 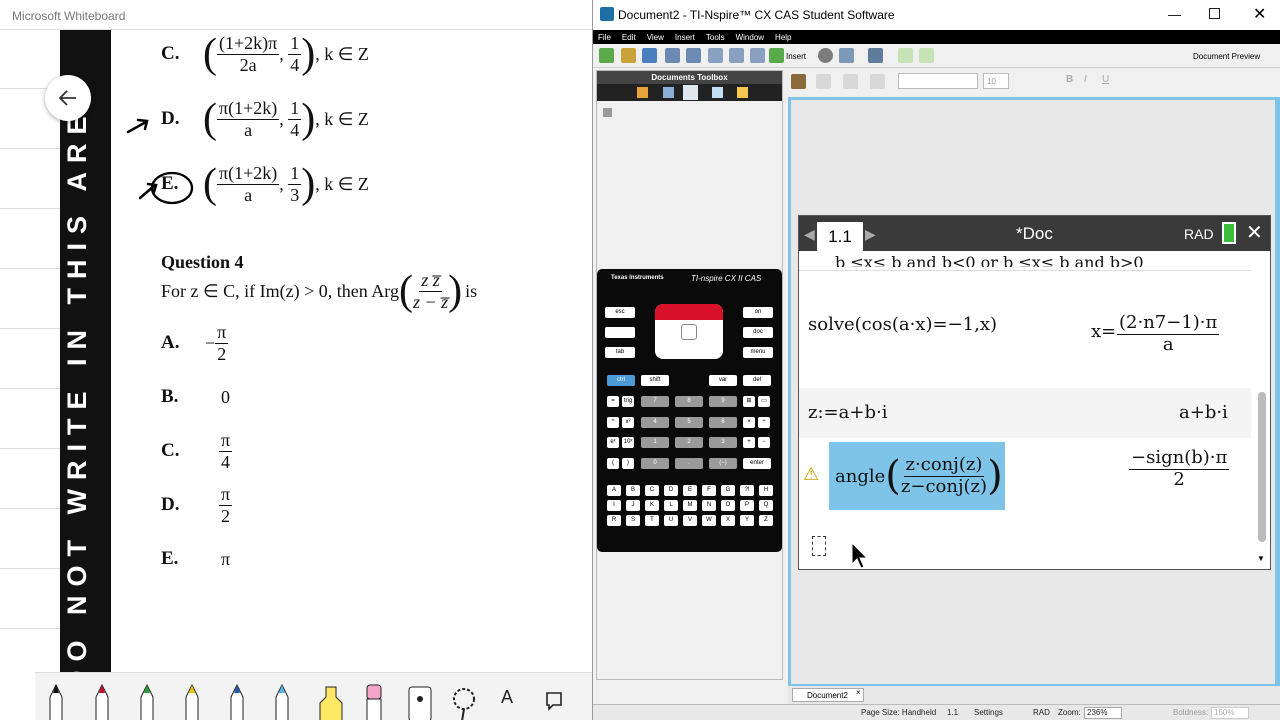 What do you see at coordinates (606, 55) in the screenshot?
I see `new-document-icon` at bounding box center [606, 55].